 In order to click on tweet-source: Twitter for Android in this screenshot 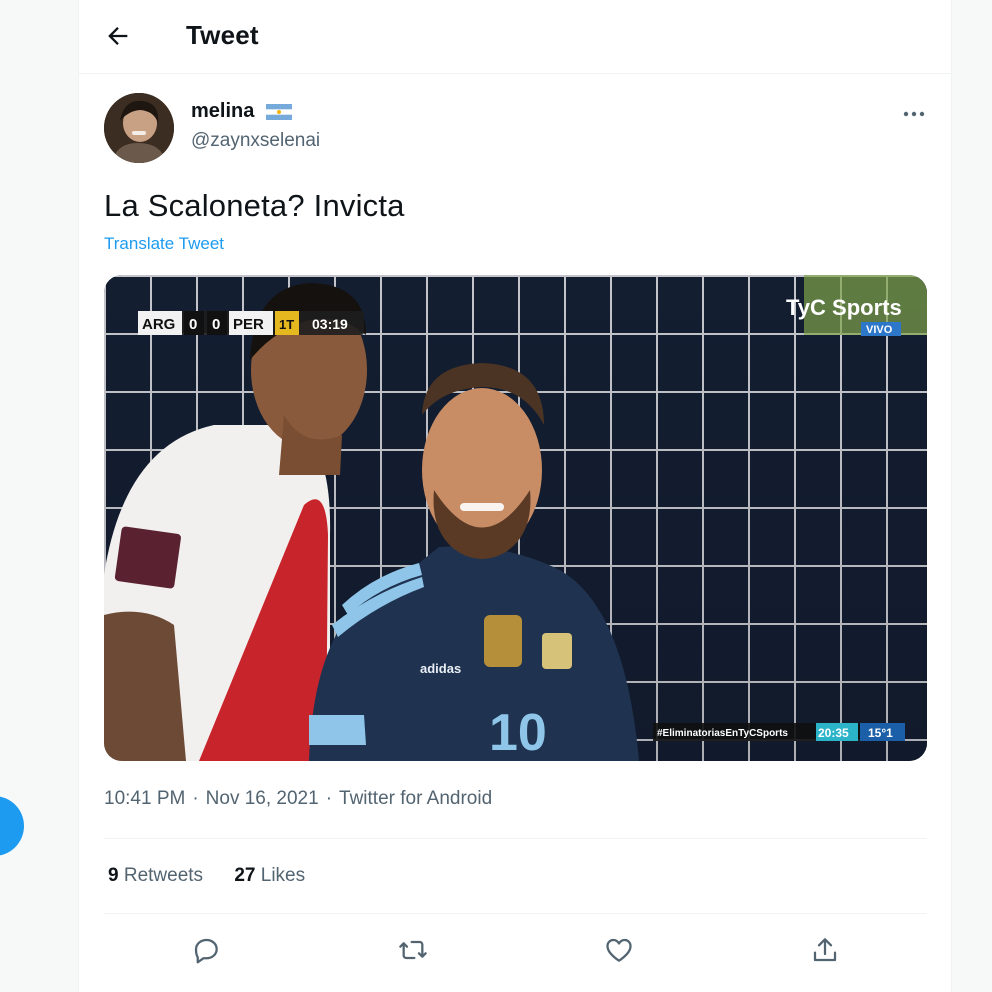, I will do `click(415, 798)`.